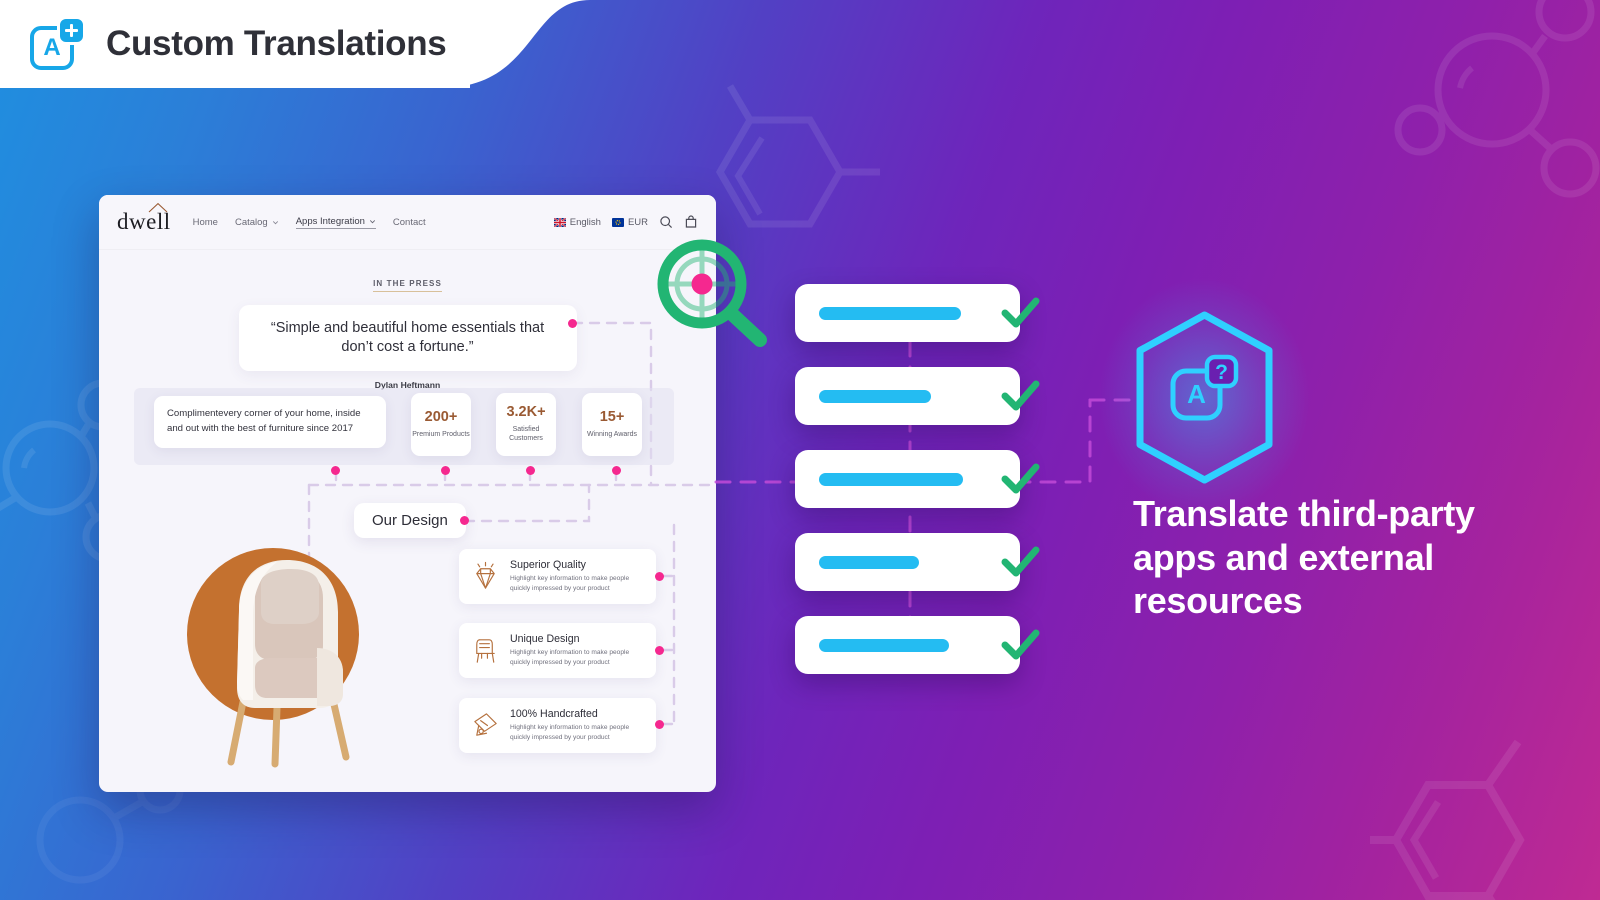 The image size is (1600, 900). What do you see at coordinates (612, 434) in the screenshot?
I see `stat-label: Winning Awards` at bounding box center [612, 434].